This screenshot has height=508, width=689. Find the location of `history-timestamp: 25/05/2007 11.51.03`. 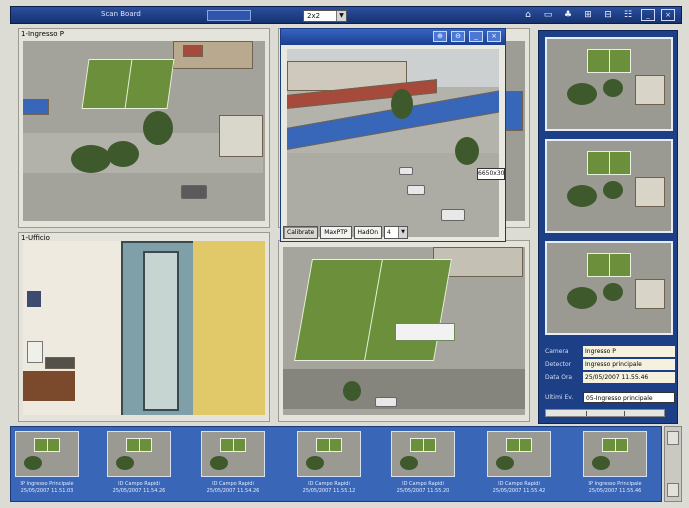

history-timestamp: 25/05/2007 11.51.03 is located at coordinates (47, 491).